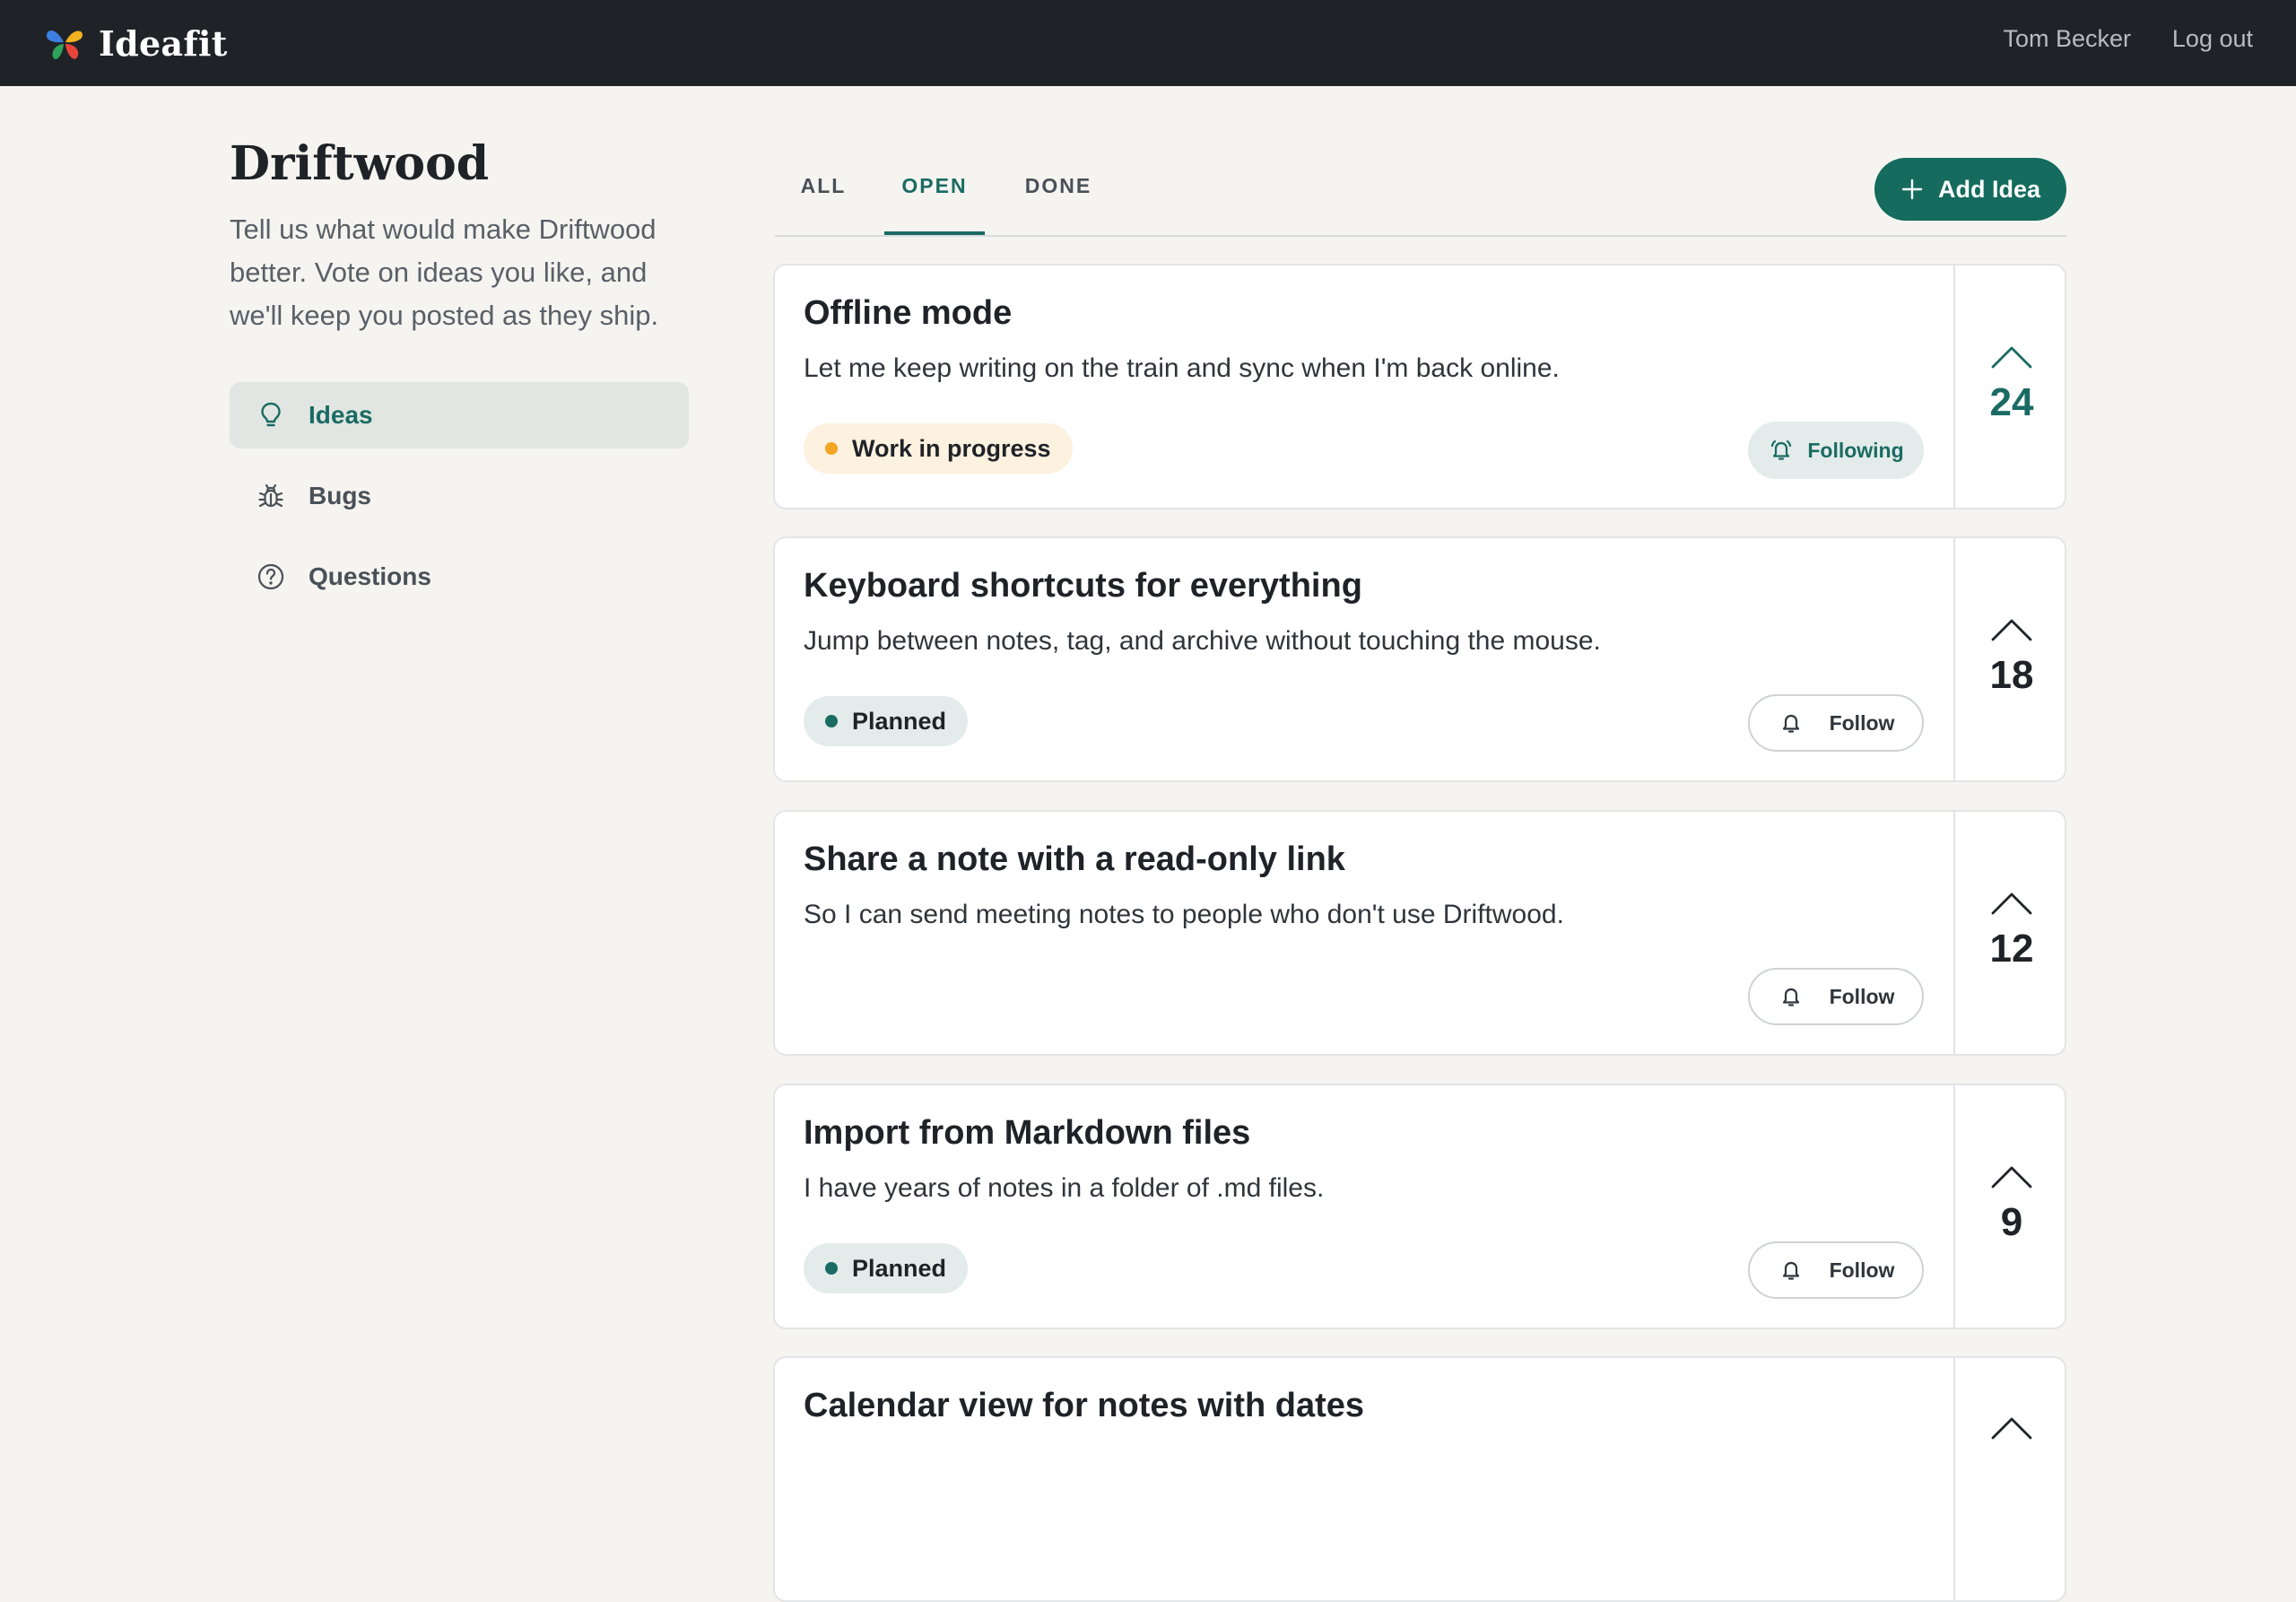  I want to click on sidebar-item-ideas: Ideas, so click(459, 415).